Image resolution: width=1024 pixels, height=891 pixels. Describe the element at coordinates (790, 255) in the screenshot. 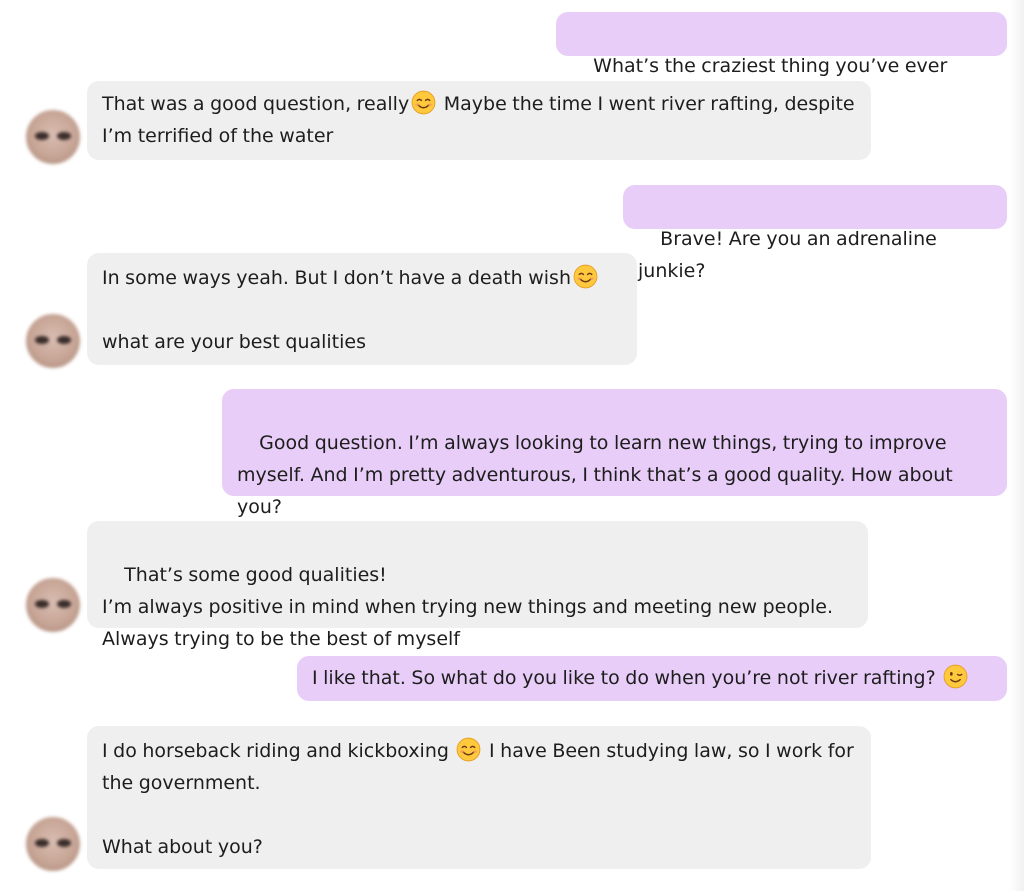

I see `message-text: Brave! Are you an adrenaline junkie?` at that location.